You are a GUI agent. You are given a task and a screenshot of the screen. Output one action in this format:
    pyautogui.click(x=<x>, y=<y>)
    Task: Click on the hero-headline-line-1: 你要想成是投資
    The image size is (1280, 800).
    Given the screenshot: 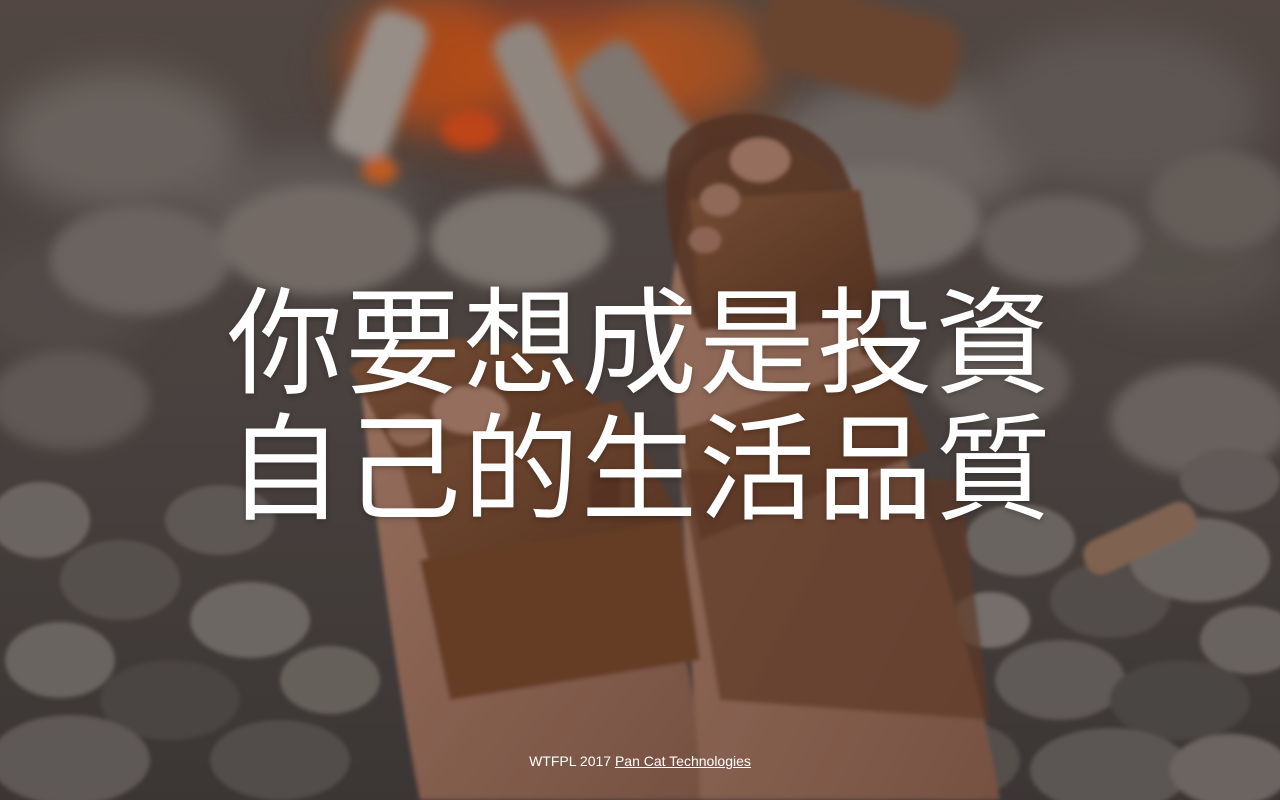 What is the action you would take?
    pyautogui.click(x=640, y=344)
    